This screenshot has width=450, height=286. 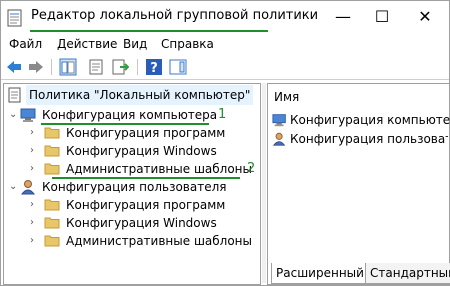 I want to click on menu-bar: Файл Действие Вид Справка, so click(x=225, y=45).